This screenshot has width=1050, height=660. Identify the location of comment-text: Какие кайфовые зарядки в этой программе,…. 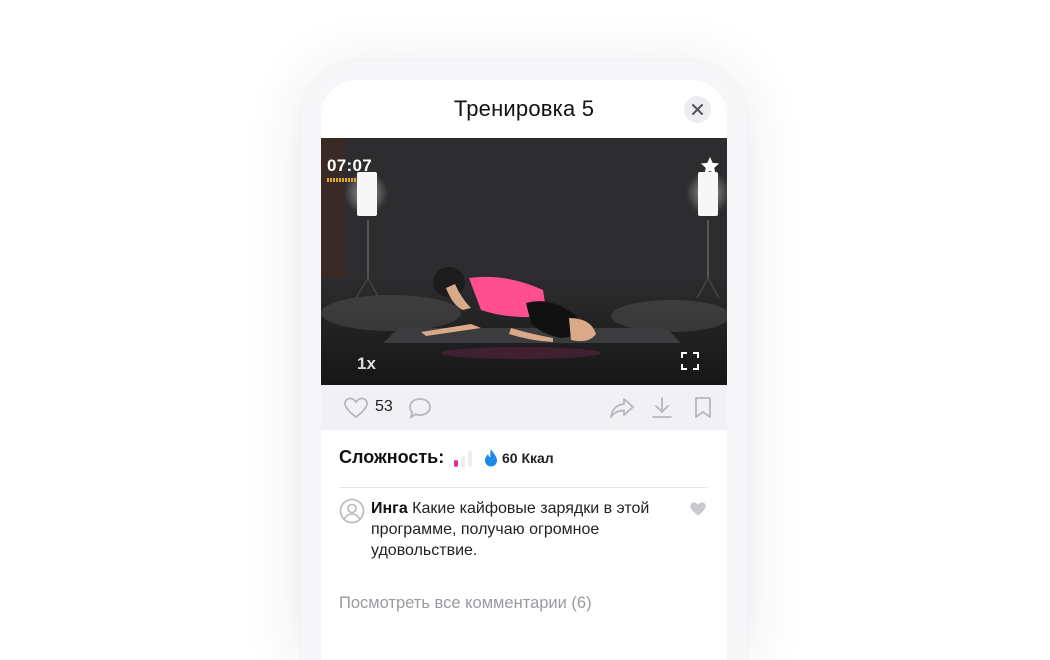
(510, 529).